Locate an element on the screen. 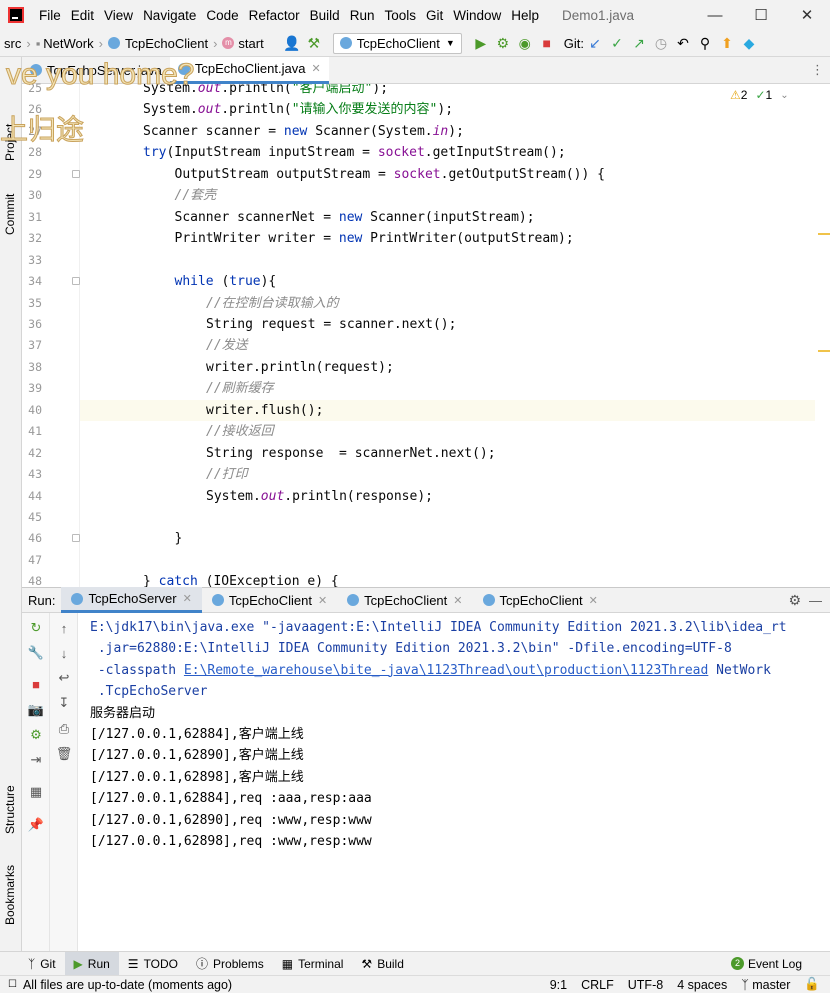  tool-problems: ⓘ Problems is located at coordinates (230, 964).